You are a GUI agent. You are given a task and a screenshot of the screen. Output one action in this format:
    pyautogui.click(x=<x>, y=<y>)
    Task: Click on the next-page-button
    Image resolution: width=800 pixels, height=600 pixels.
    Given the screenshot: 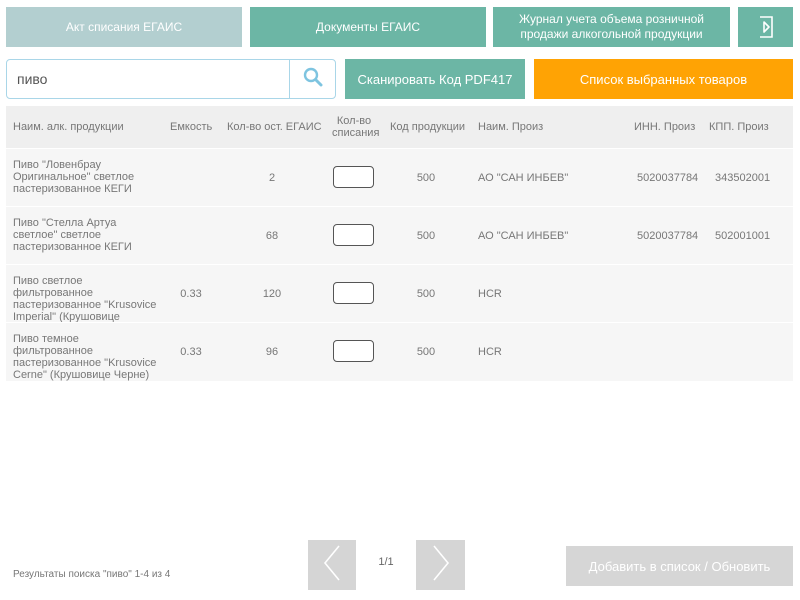 What is the action you would take?
    pyautogui.click(x=440, y=565)
    